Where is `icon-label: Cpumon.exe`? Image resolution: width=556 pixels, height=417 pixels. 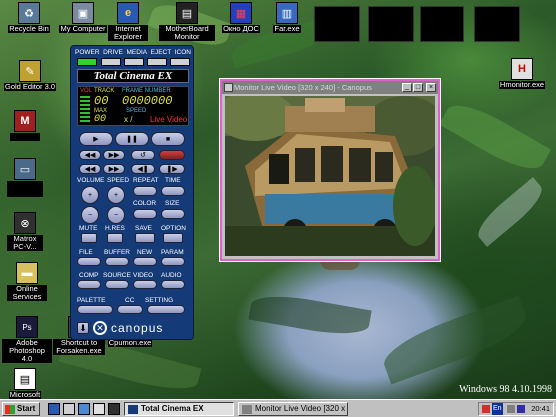
icon-label: Cpumon.exe is located at coordinates (130, 342).